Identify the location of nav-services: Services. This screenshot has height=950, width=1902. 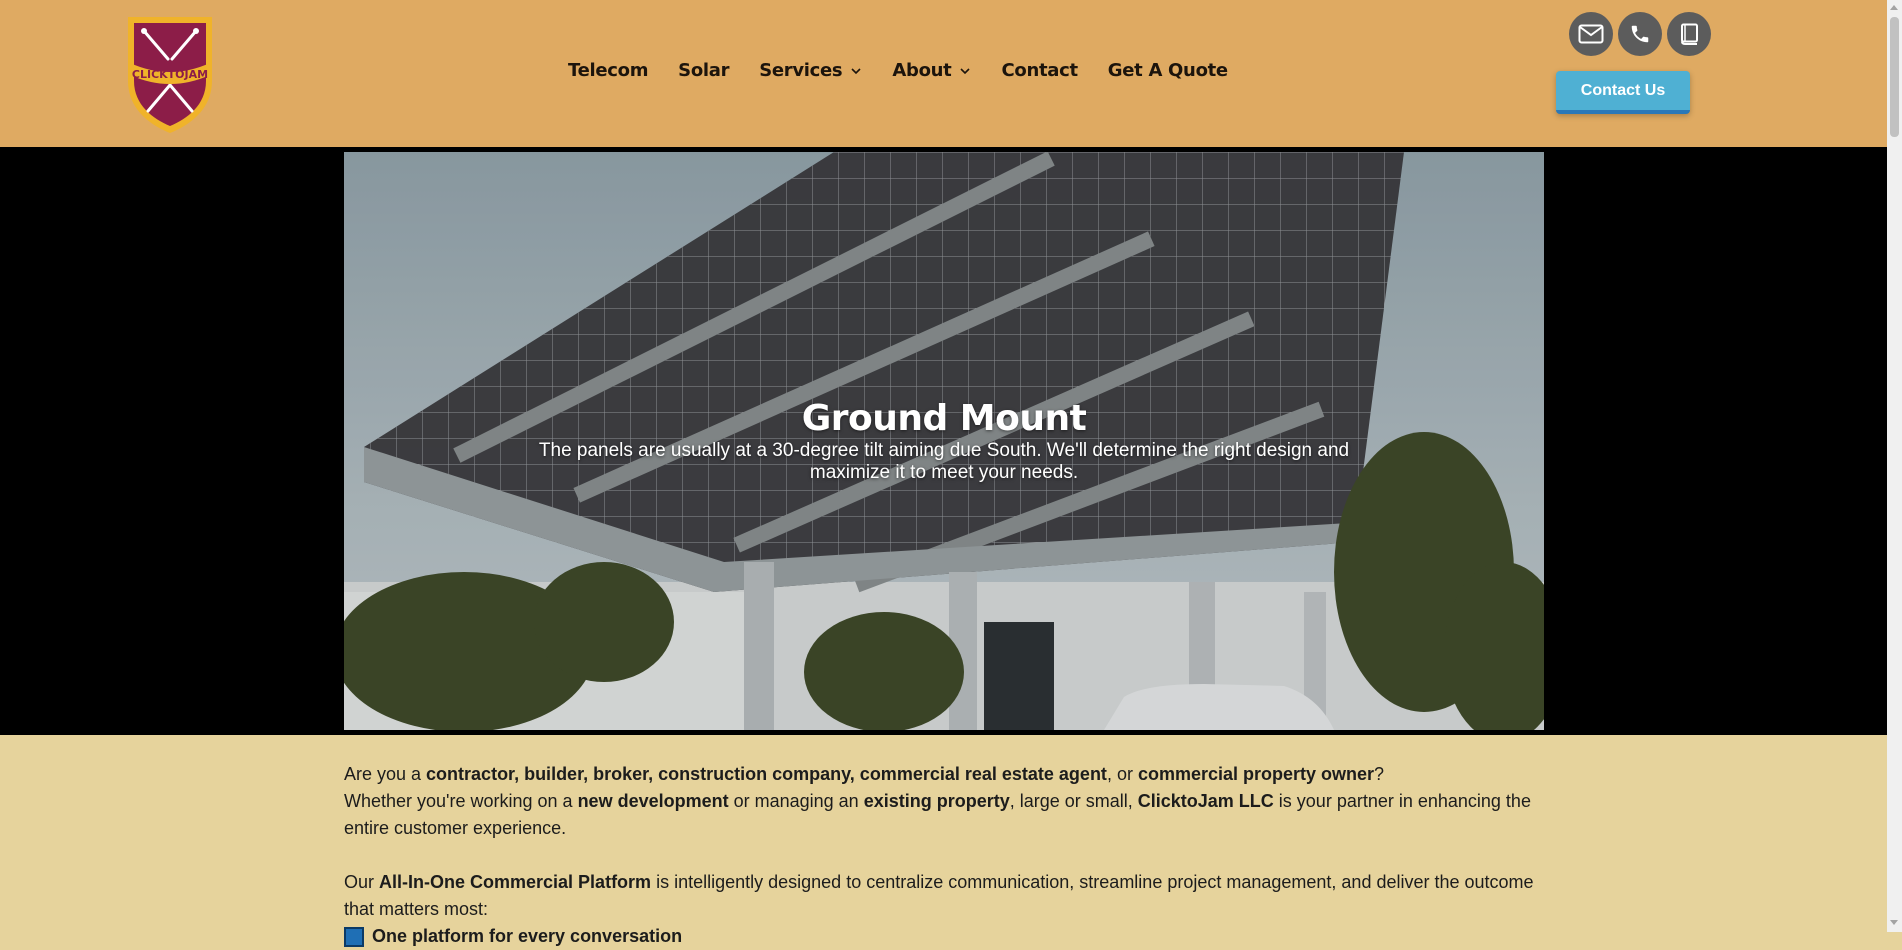
(810, 70).